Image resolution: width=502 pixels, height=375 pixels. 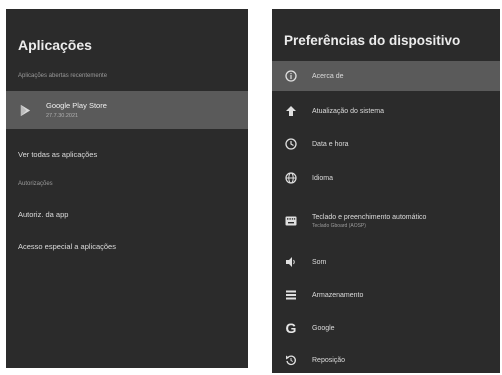 What do you see at coordinates (291, 295) in the screenshot?
I see `storage-icon` at bounding box center [291, 295].